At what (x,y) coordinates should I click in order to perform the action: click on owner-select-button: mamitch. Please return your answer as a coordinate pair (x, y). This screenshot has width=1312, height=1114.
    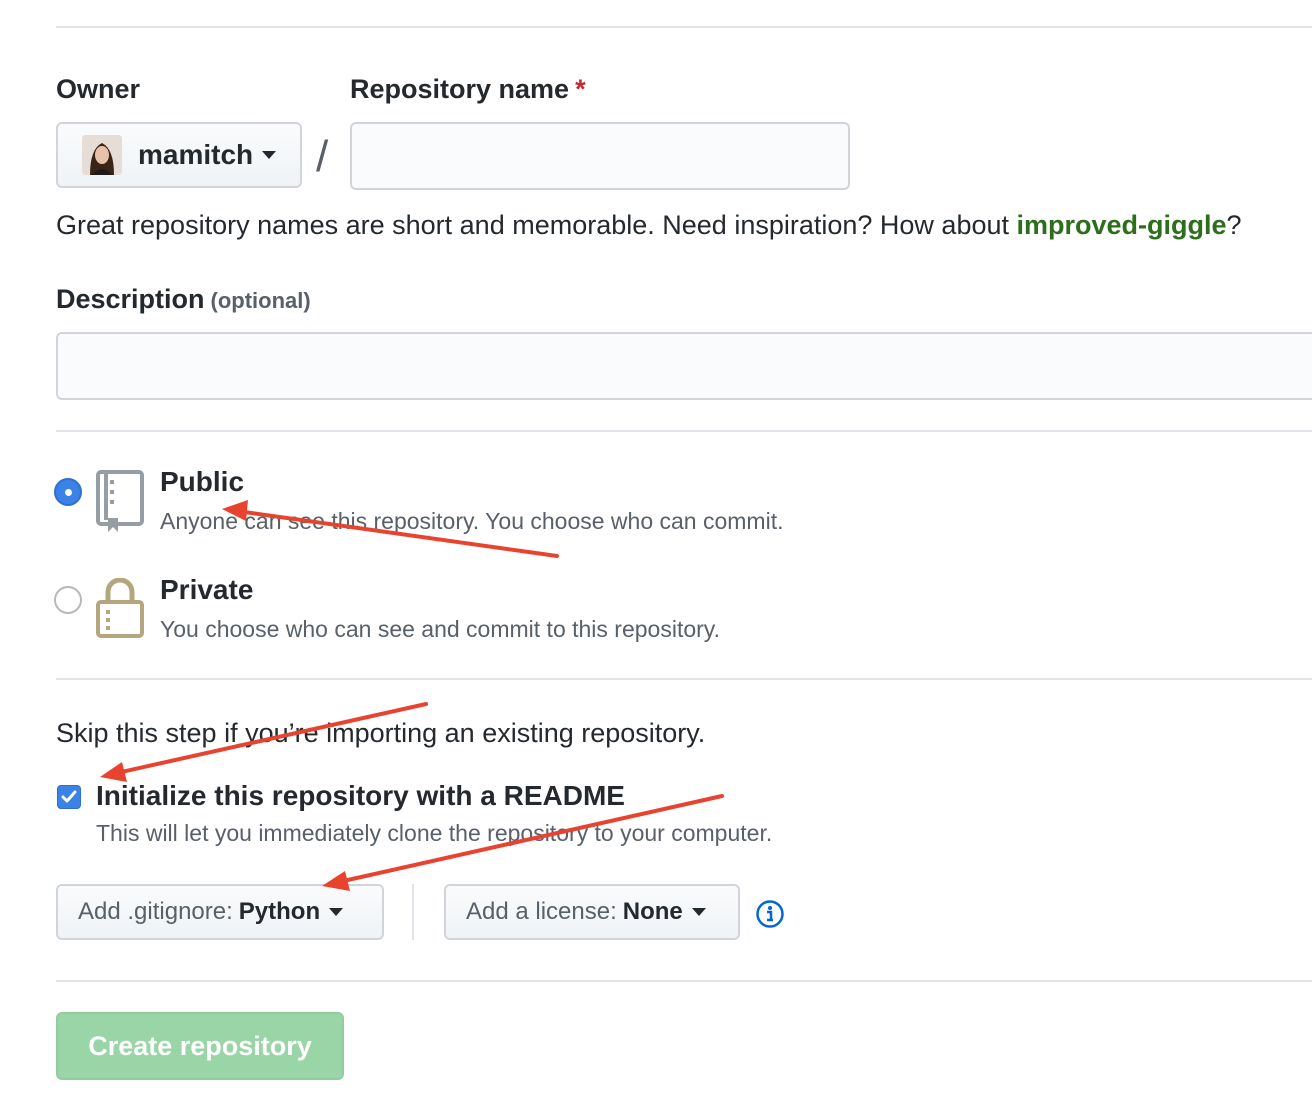
    Looking at the image, I should click on (179, 155).